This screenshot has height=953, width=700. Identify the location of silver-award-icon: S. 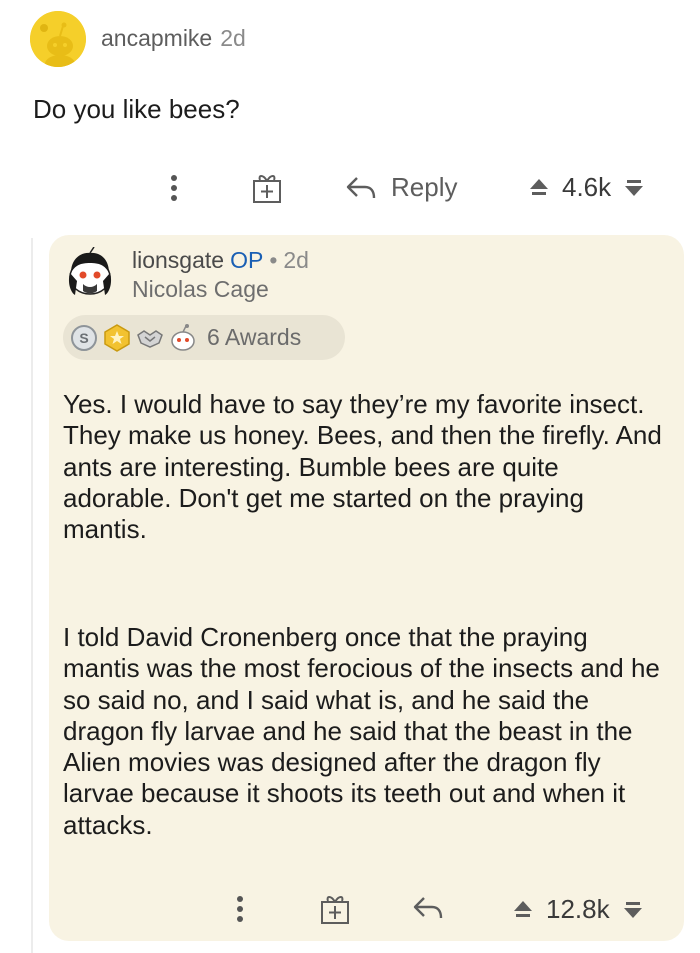
(84, 338).